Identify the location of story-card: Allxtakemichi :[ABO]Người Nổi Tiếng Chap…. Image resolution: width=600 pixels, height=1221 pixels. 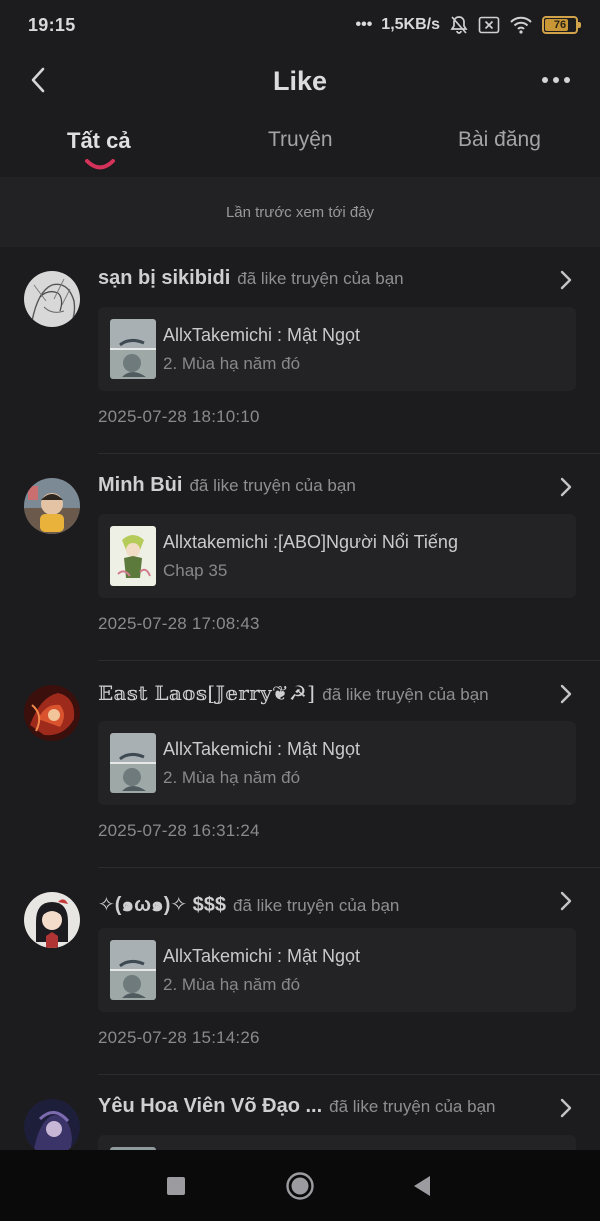
(337, 556).